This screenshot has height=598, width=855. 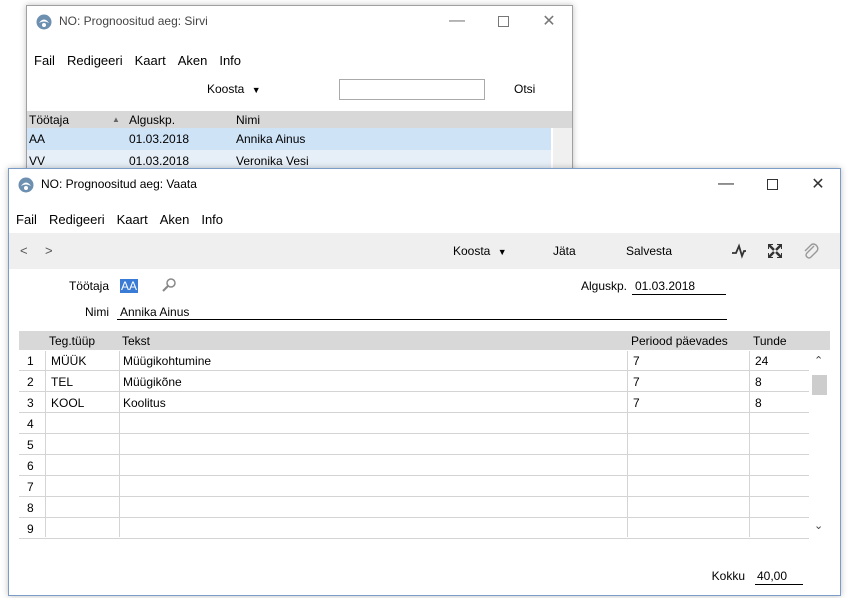 What do you see at coordinates (30, 361) in the screenshot?
I see `row-number: 1` at bounding box center [30, 361].